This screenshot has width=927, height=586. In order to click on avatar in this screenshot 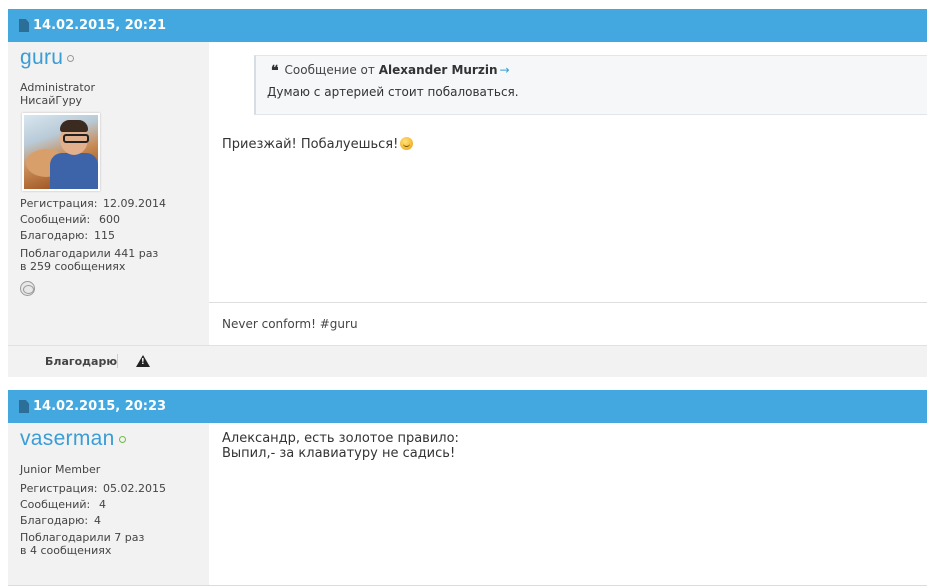, I will do `click(61, 152)`.